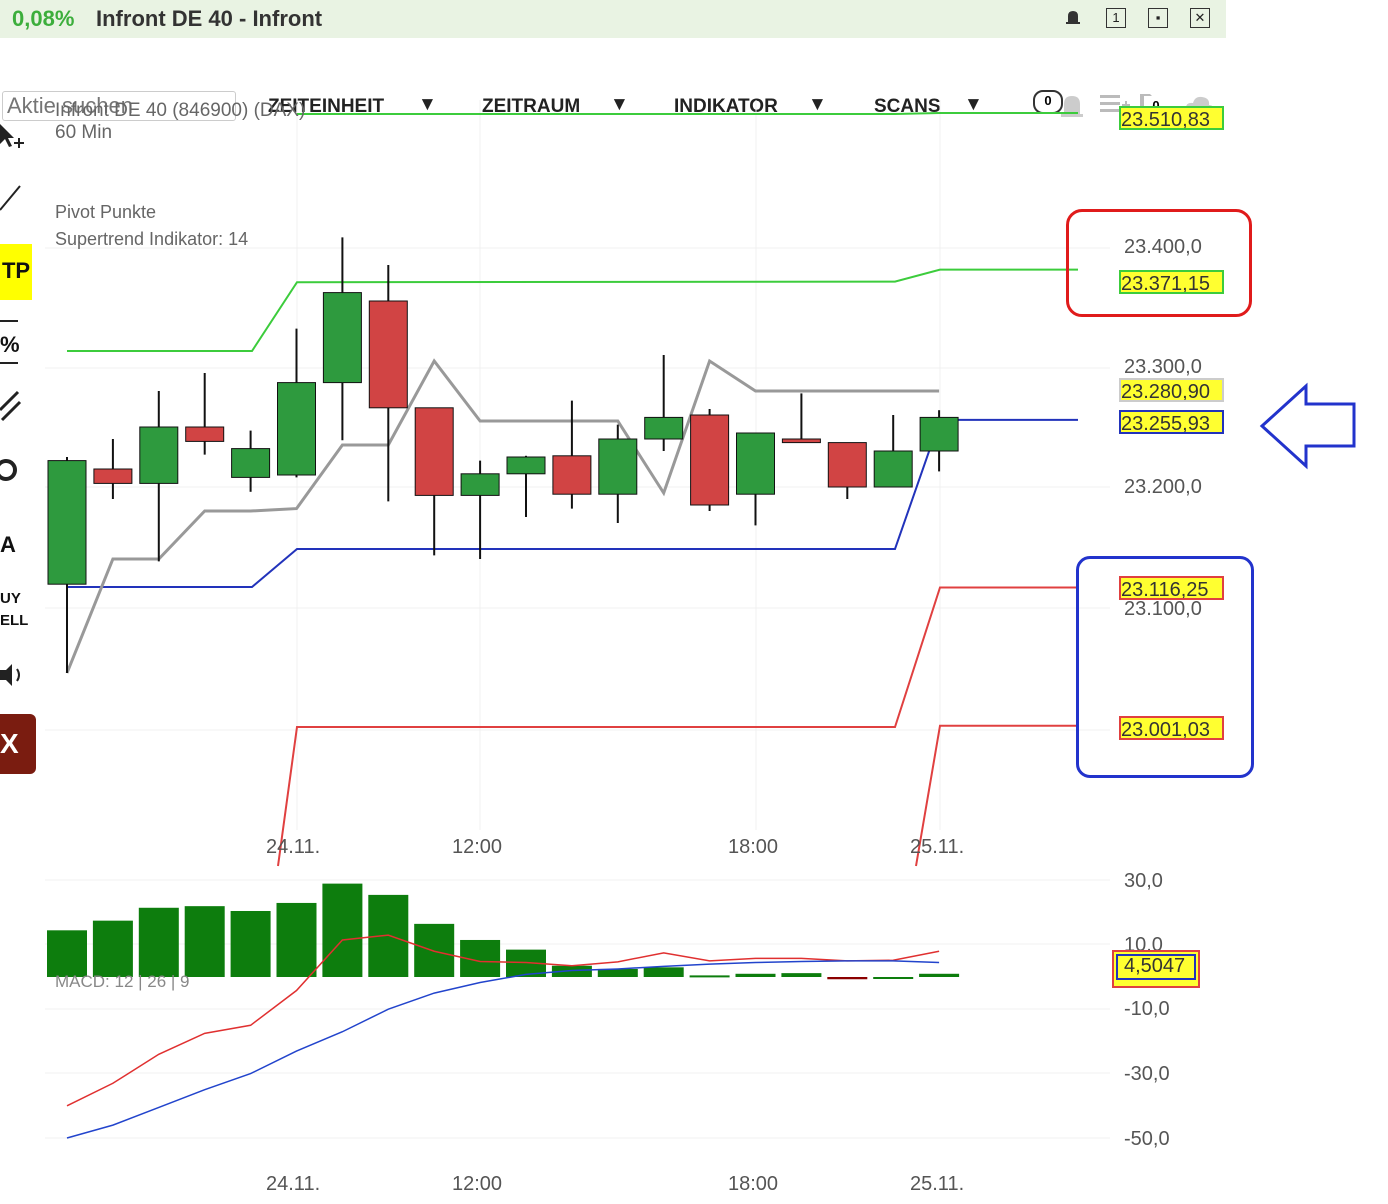 The width and height of the screenshot is (1388, 1204). I want to click on price-tick: 23.300,0, so click(1163, 367).